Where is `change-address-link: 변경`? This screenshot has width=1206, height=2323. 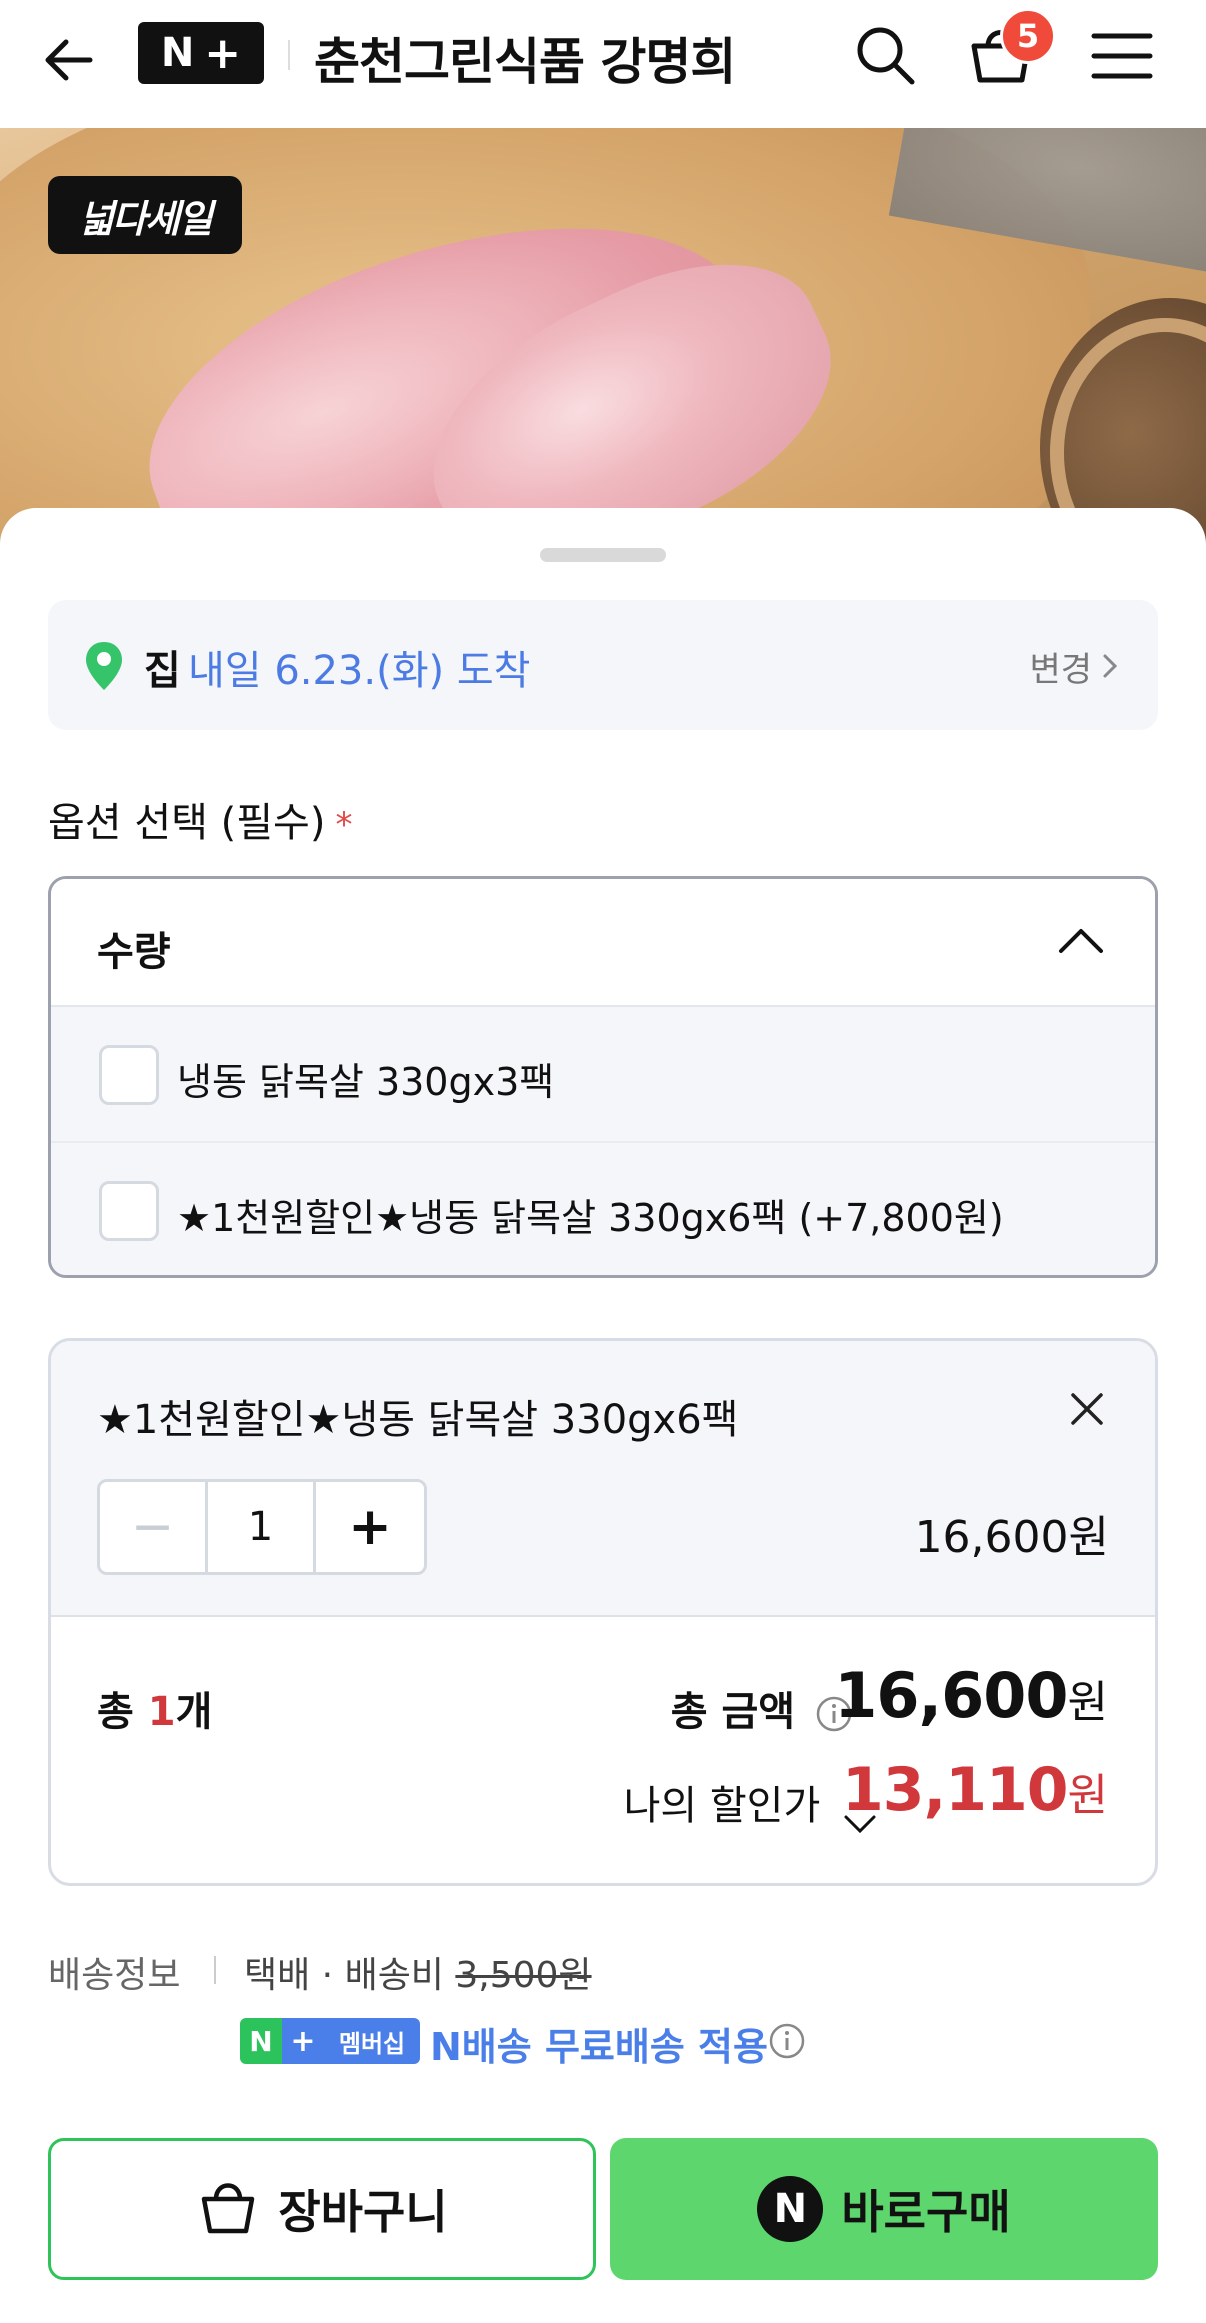 change-address-link: 변경 is located at coordinates (1060, 666).